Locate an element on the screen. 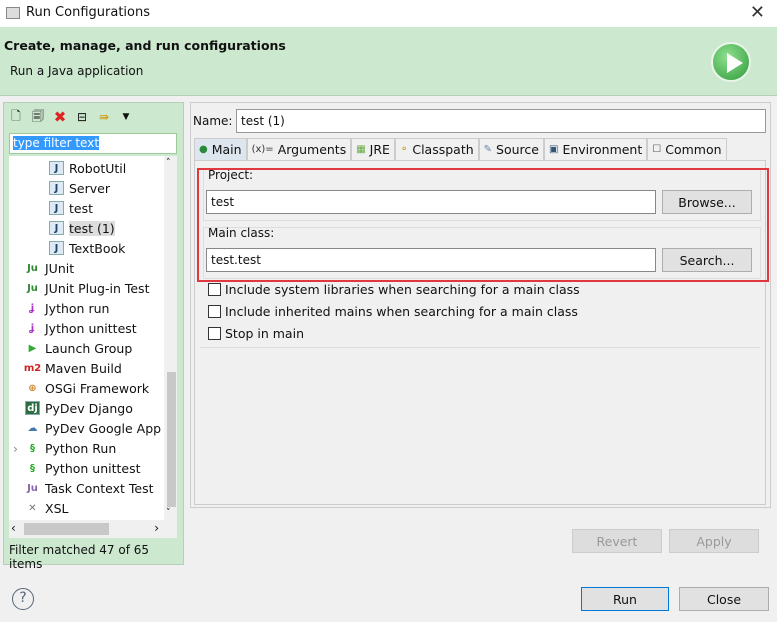 This screenshot has height=622, width=777. scroll-down-icon: ˅ is located at coordinates (168, 513).